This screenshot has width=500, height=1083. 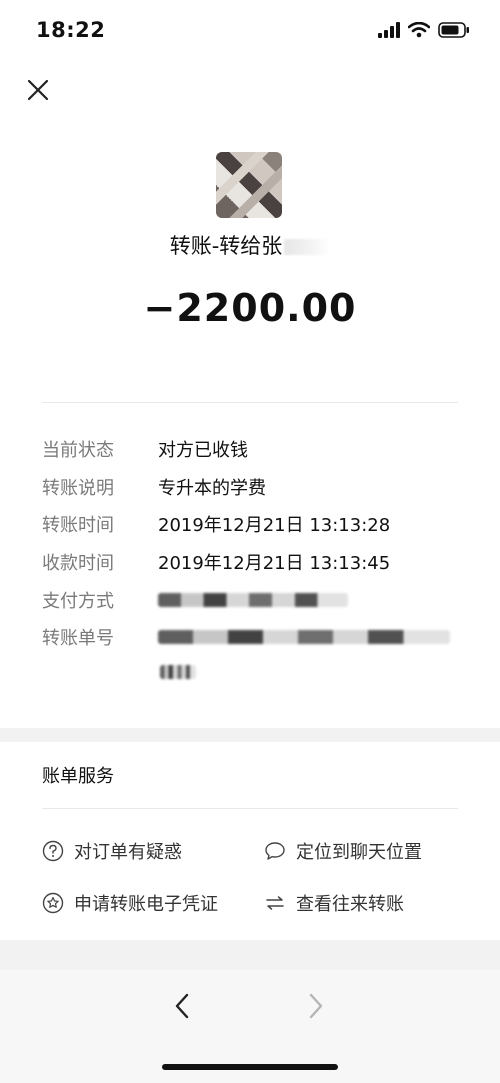 I want to click on detail-label: 转账单号, so click(x=78, y=638).